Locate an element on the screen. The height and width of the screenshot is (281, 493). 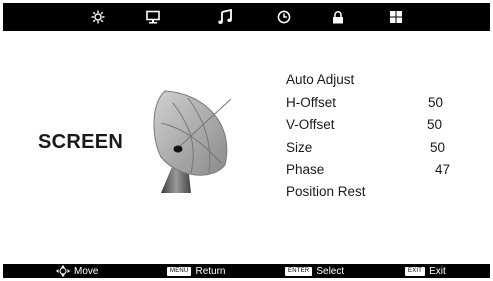
hint-move-label: Move is located at coordinates (86, 271).